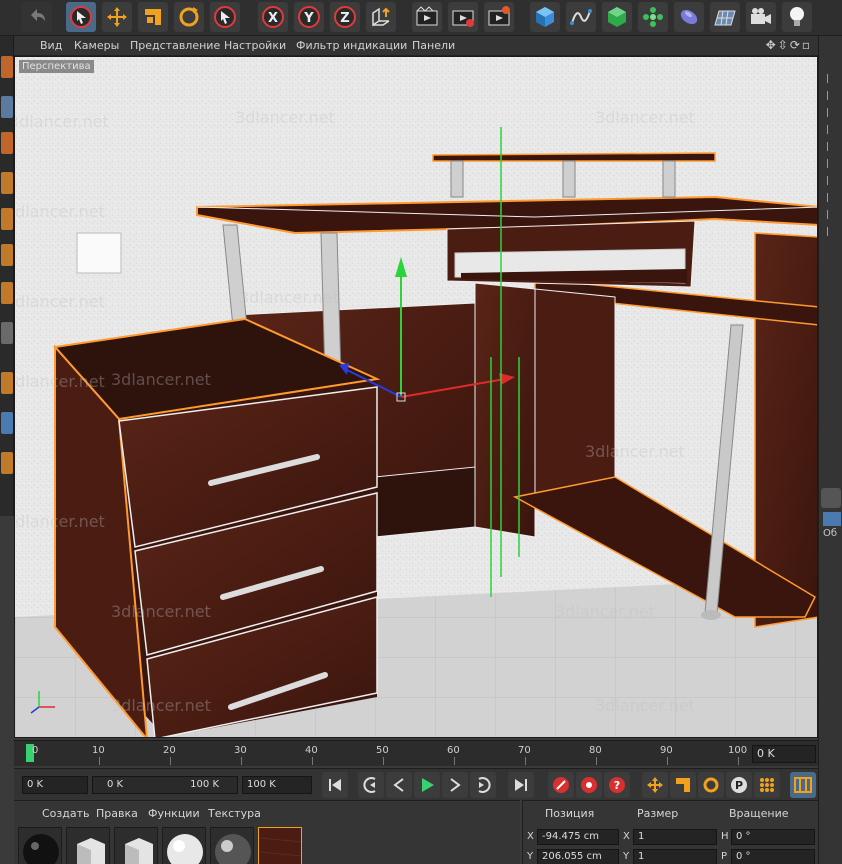 Image resolution: width=842 pixels, height=864 pixels. Describe the element at coordinates (767, 785) in the screenshot. I see `key-pla-button` at that location.